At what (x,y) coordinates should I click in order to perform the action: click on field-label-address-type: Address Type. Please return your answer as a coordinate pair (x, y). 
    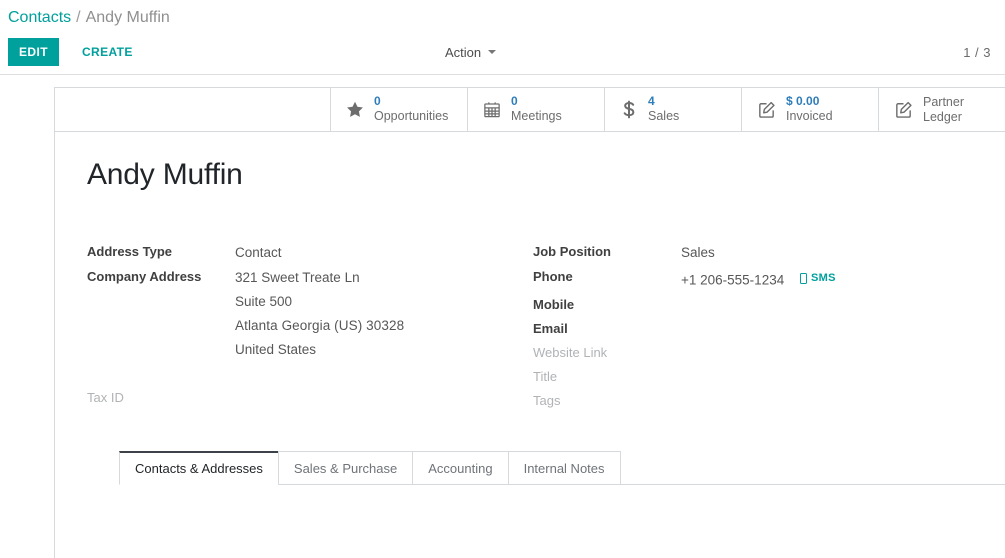
    Looking at the image, I should click on (130, 251).